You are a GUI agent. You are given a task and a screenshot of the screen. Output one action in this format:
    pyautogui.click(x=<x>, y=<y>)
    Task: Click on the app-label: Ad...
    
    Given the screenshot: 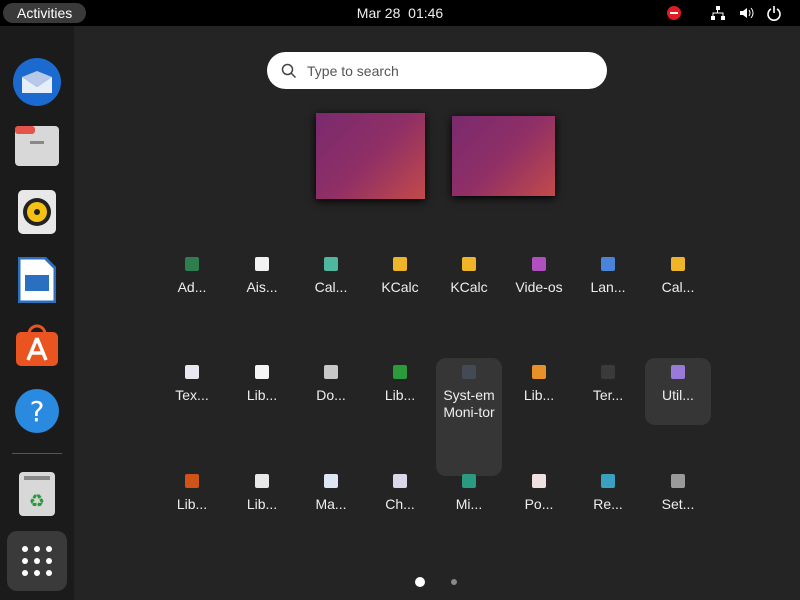 What is the action you would take?
    pyautogui.click(x=192, y=287)
    